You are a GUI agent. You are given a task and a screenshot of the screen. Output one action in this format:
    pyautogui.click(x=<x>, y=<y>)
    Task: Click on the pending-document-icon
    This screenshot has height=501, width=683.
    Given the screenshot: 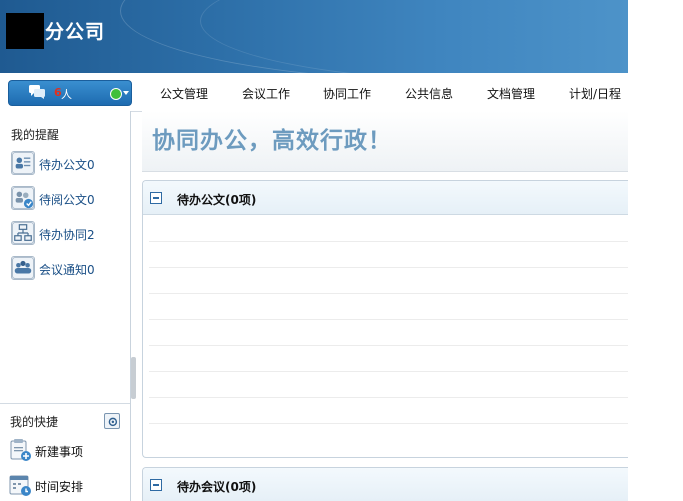 What is the action you would take?
    pyautogui.click(x=23, y=163)
    